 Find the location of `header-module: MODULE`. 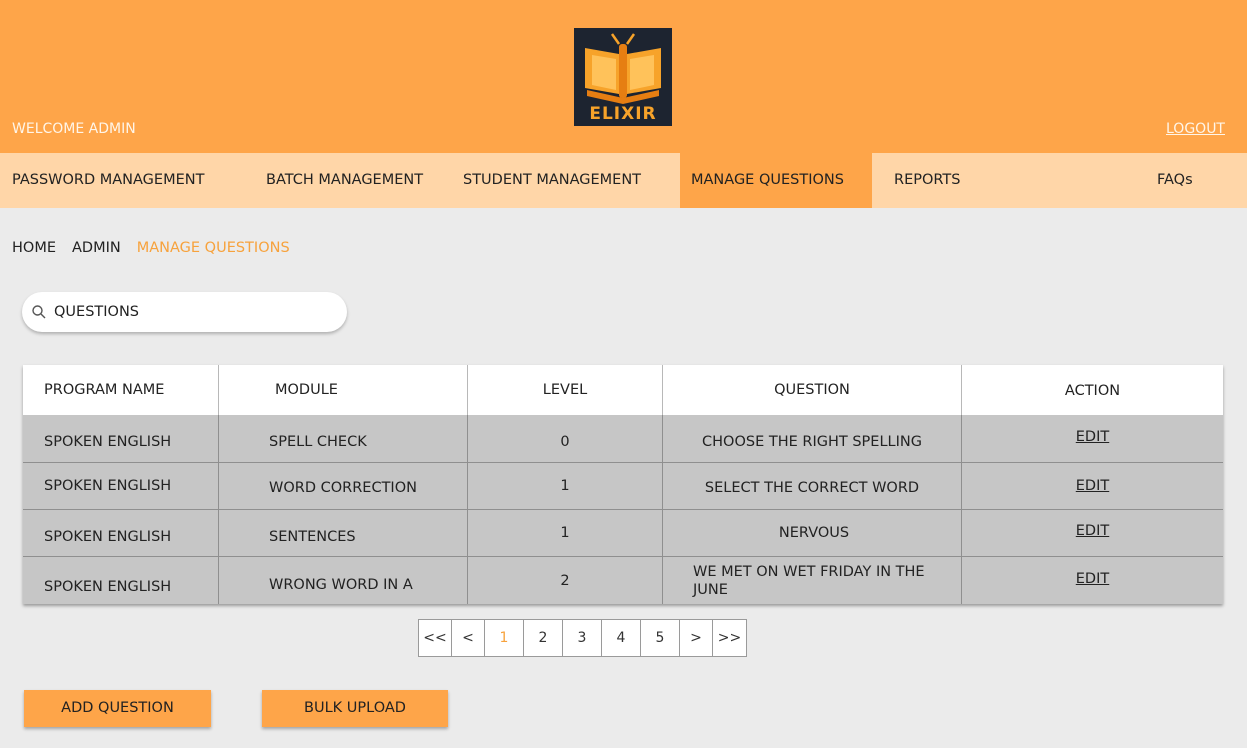

header-module: MODULE is located at coordinates (343, 390).